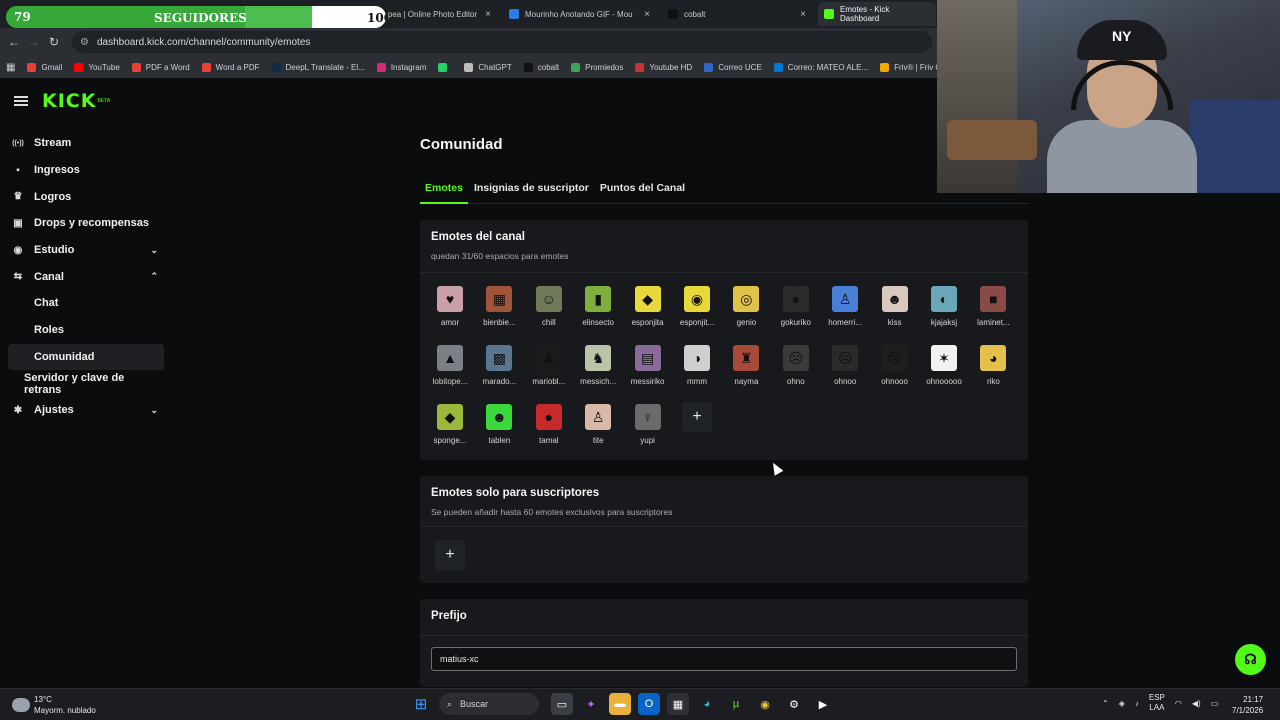 The width and height of the screenshot is (1280, 720). Describe the element at coordinates (86, 250) in the screenshot. I see `sidebar-item-estudio: ◉ Estudio ⌄` at that location.